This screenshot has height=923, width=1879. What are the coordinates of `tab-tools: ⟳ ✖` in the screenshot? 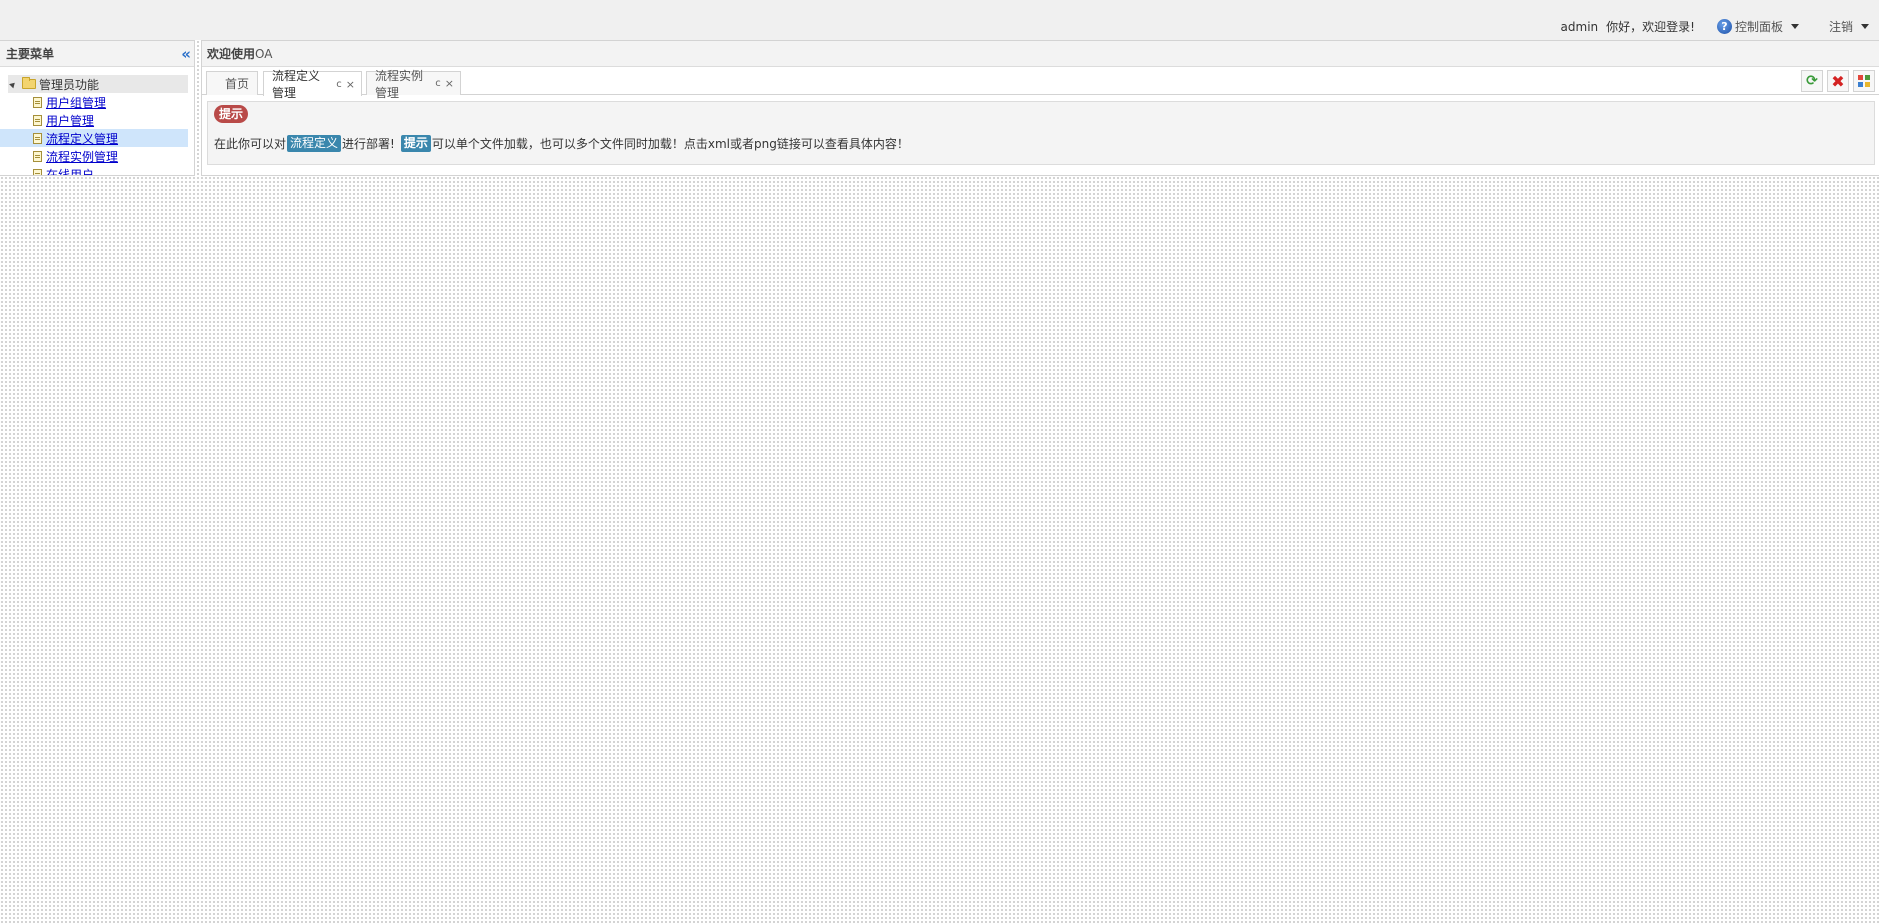 It's located at (1838, 81).